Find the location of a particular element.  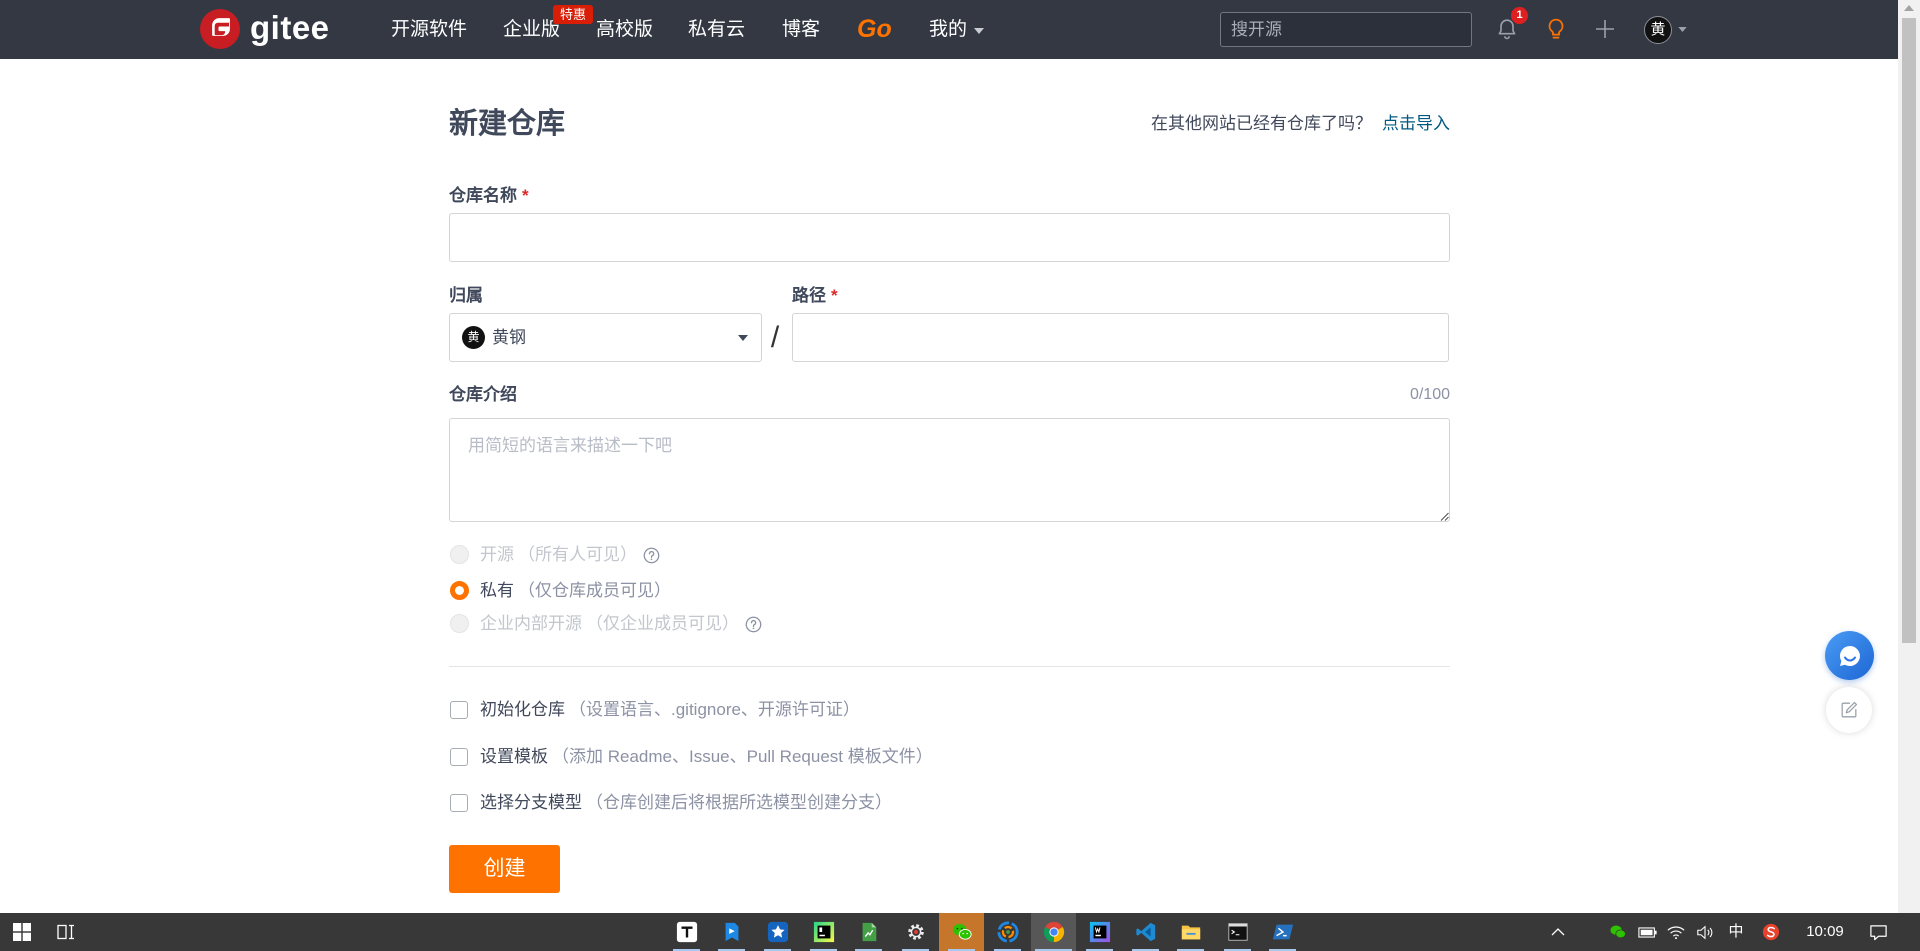

branch-model-checkbox is located at coordinates (459, 803).